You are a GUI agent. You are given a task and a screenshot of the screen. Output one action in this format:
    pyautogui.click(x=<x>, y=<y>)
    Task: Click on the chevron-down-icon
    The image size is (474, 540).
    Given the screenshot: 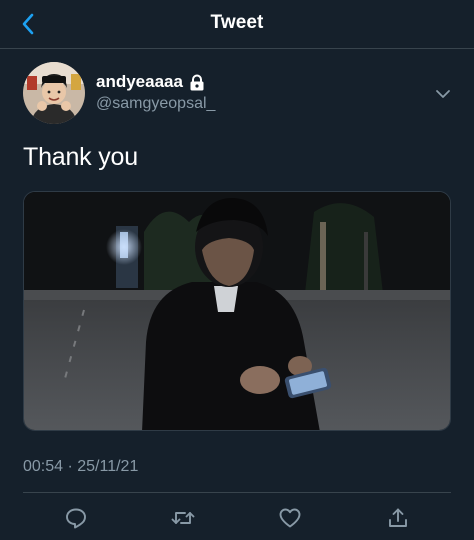 What is the action you would take?
    pyautogui.click(x=443, y=94)
    